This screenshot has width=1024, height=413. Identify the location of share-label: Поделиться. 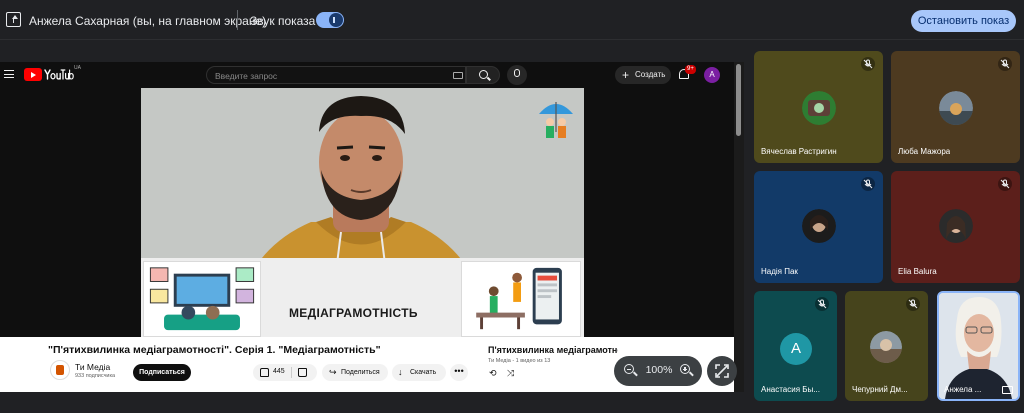
(360, 372).